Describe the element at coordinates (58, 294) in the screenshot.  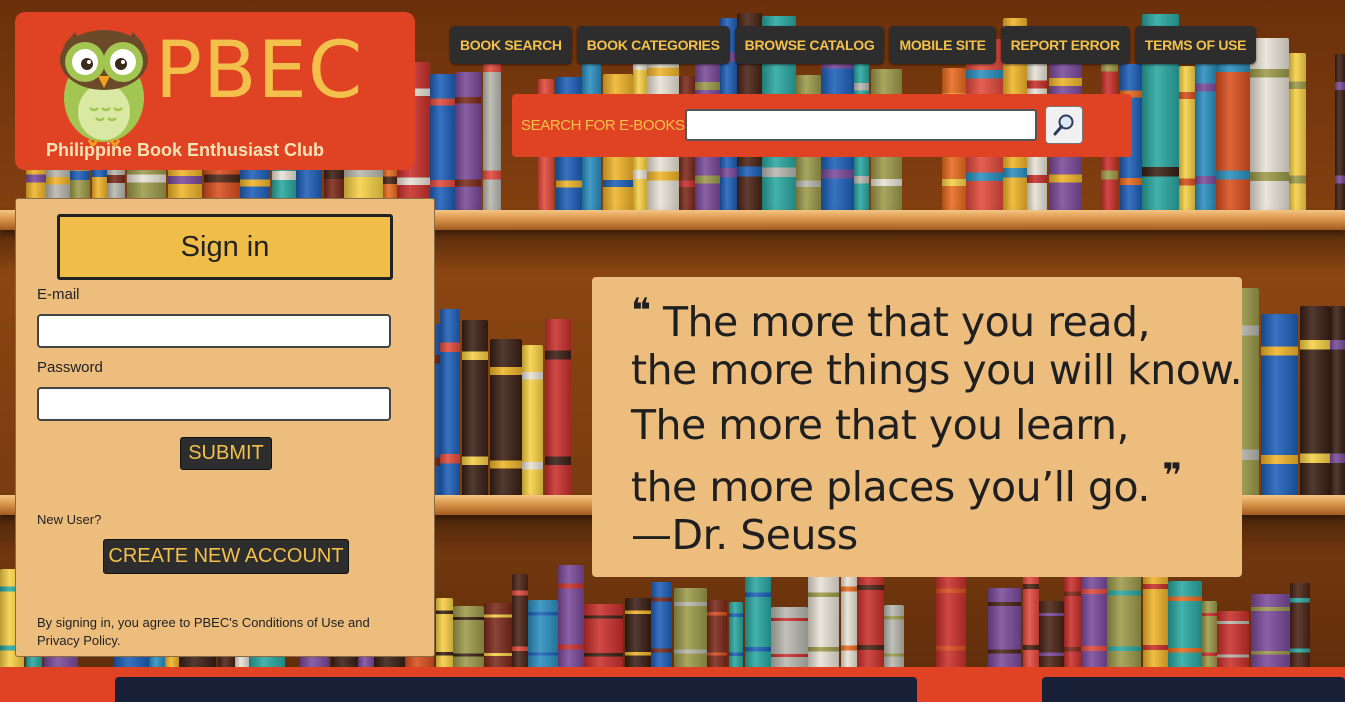
I see `email-label: E-mail` at that location.